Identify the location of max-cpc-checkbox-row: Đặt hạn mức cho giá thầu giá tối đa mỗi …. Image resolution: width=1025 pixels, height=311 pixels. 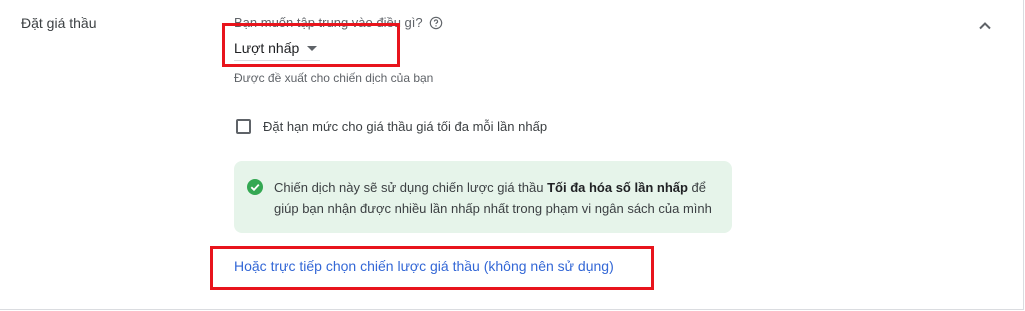
(391, 126).